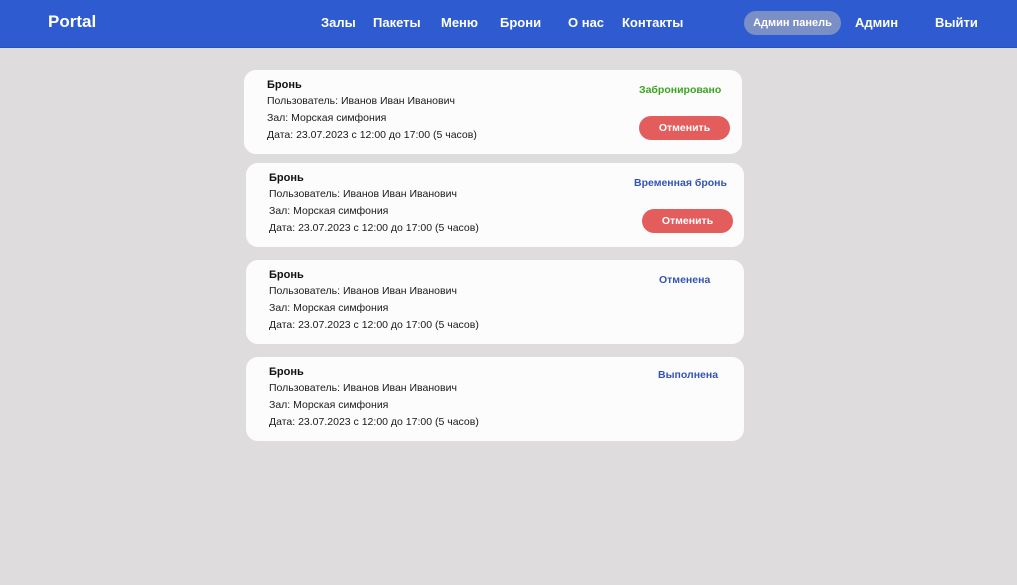 This screenshot has width=1017, height=585. Describe the element at coordinates (876, 22) in the screenshot. I see `admin-user-link: Админ` at that location.